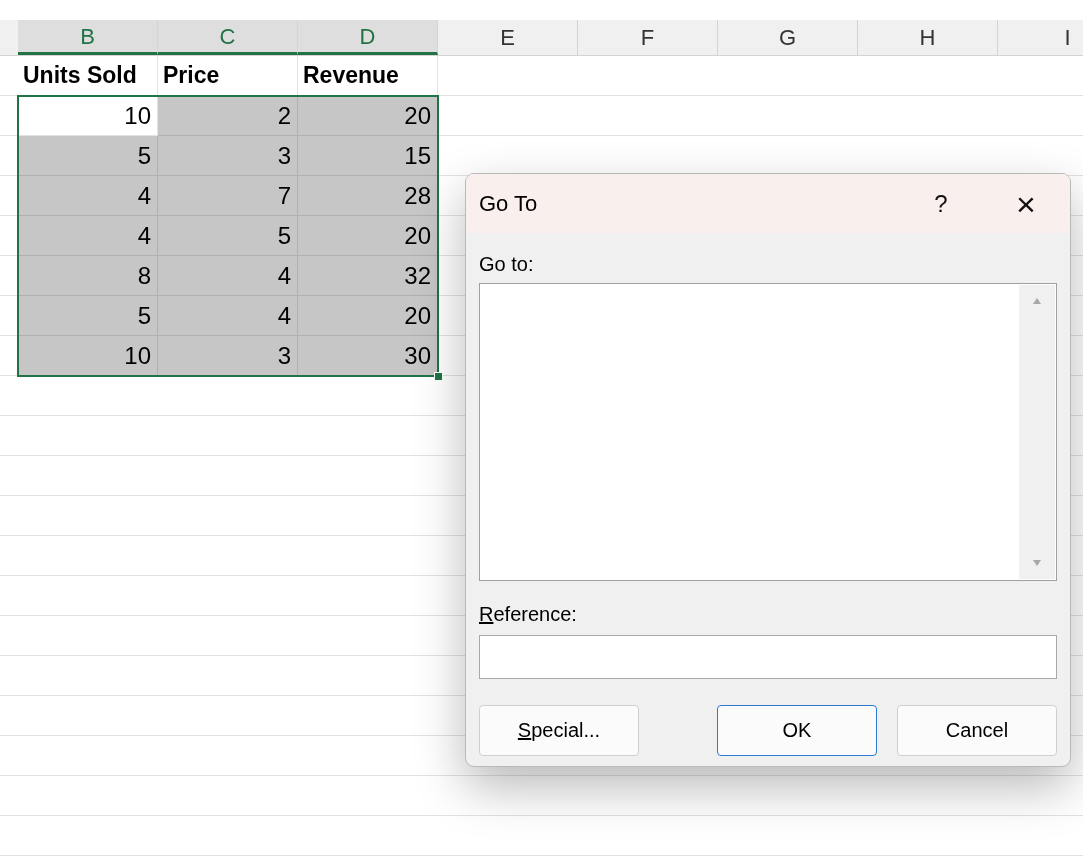 The width and height of the screenshot is (1083, 861). What do you see at coordinates (438, 376) in the screenshot?
I see `fill-handle` at bounding box center [438, 376].